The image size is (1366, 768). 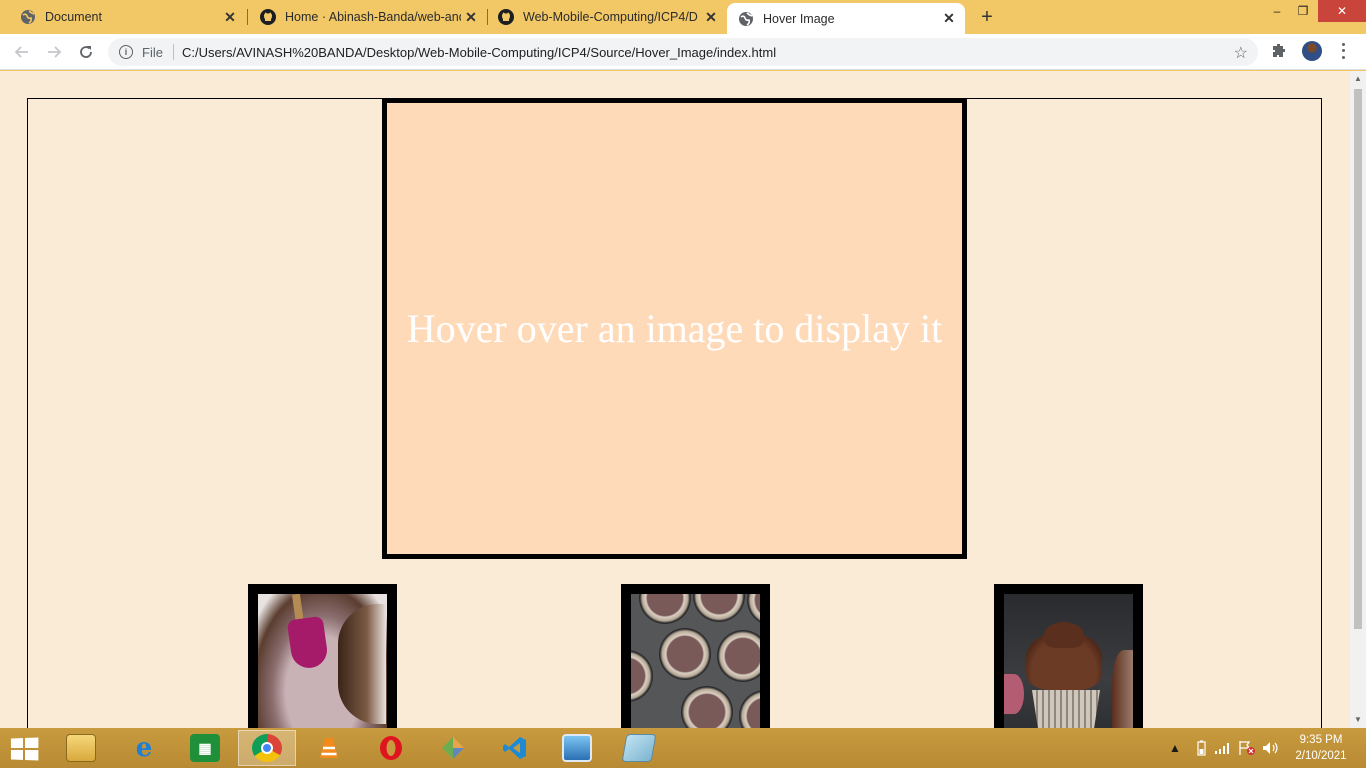 What do you see at coordinates (1343, 51) in the screenshot?
I see `kebab-menu-icon` at bounding box center [1343, 51].